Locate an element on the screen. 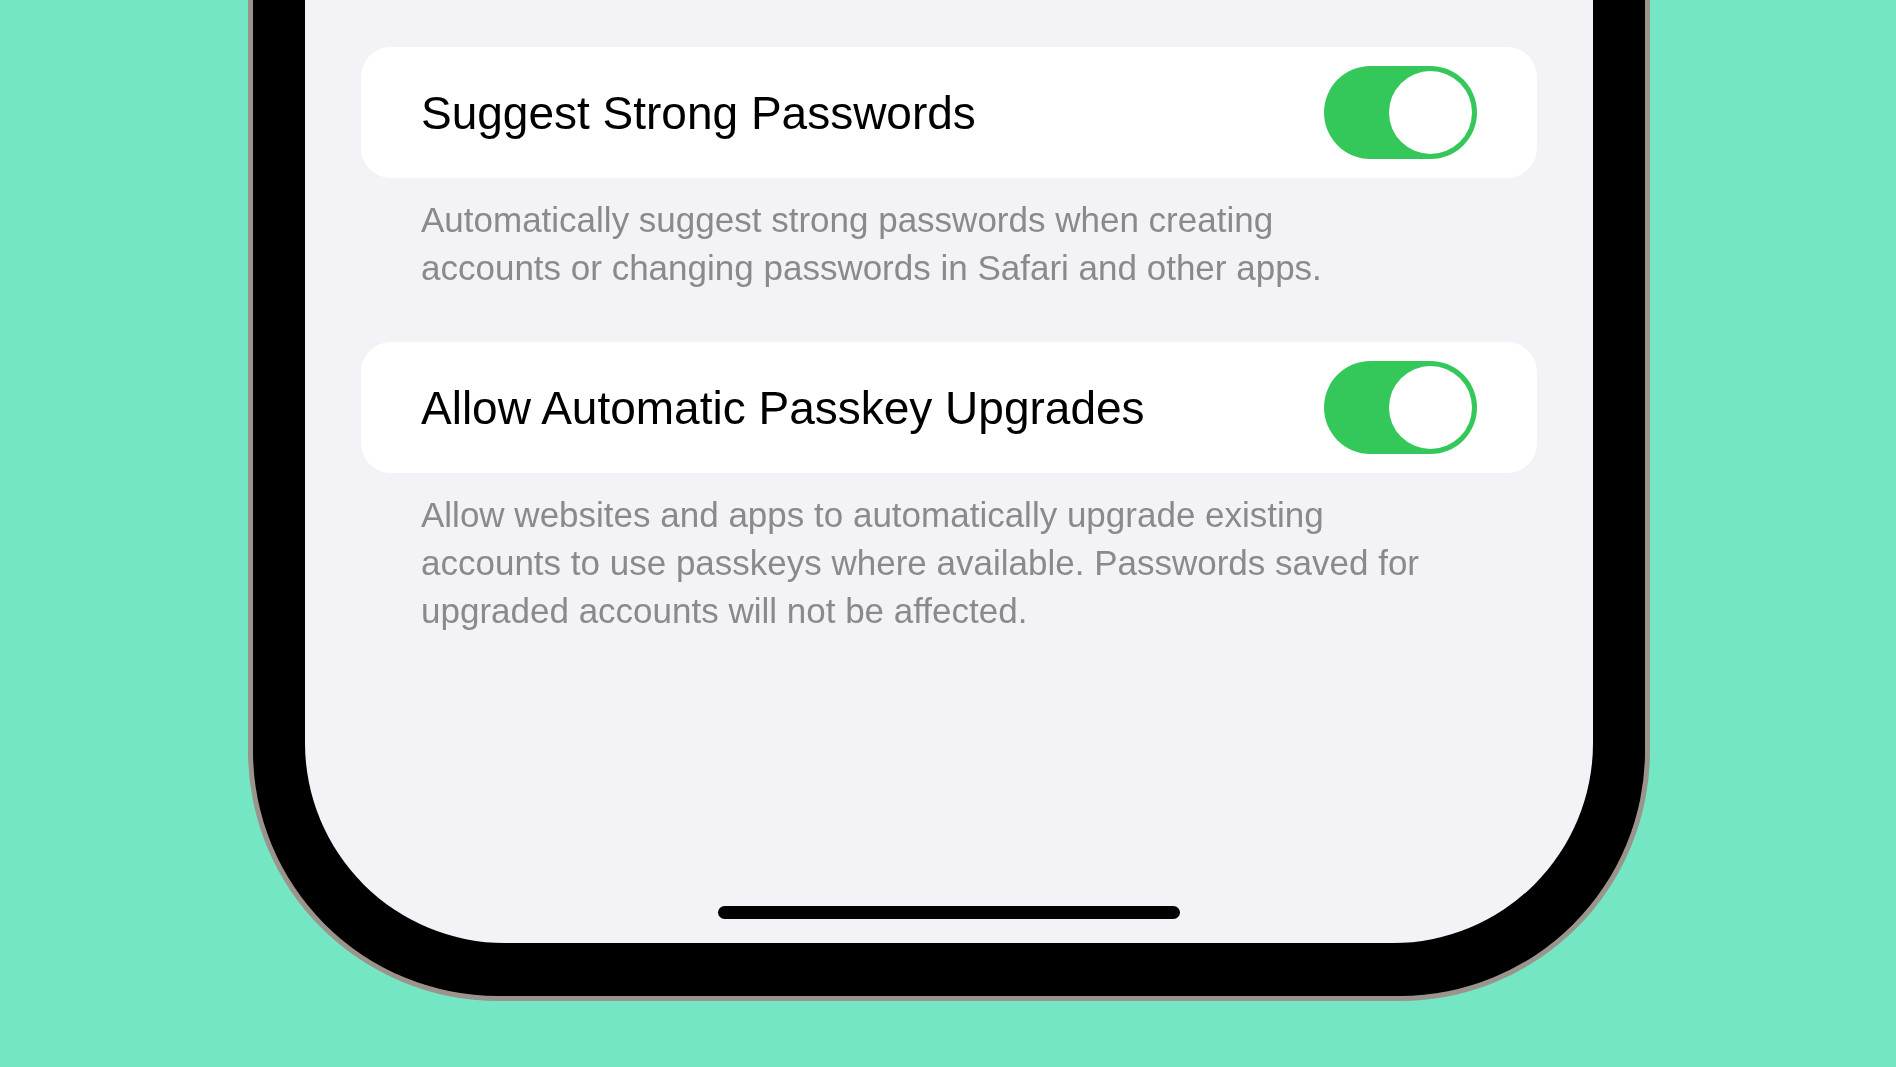 Image resolution: width=1896 pixels, height=1067 pixels. setting-description: Automatically suggest strong passwords when creating accounts or changing passwords in Safari and other apps. is located at coordinates (872, 244).